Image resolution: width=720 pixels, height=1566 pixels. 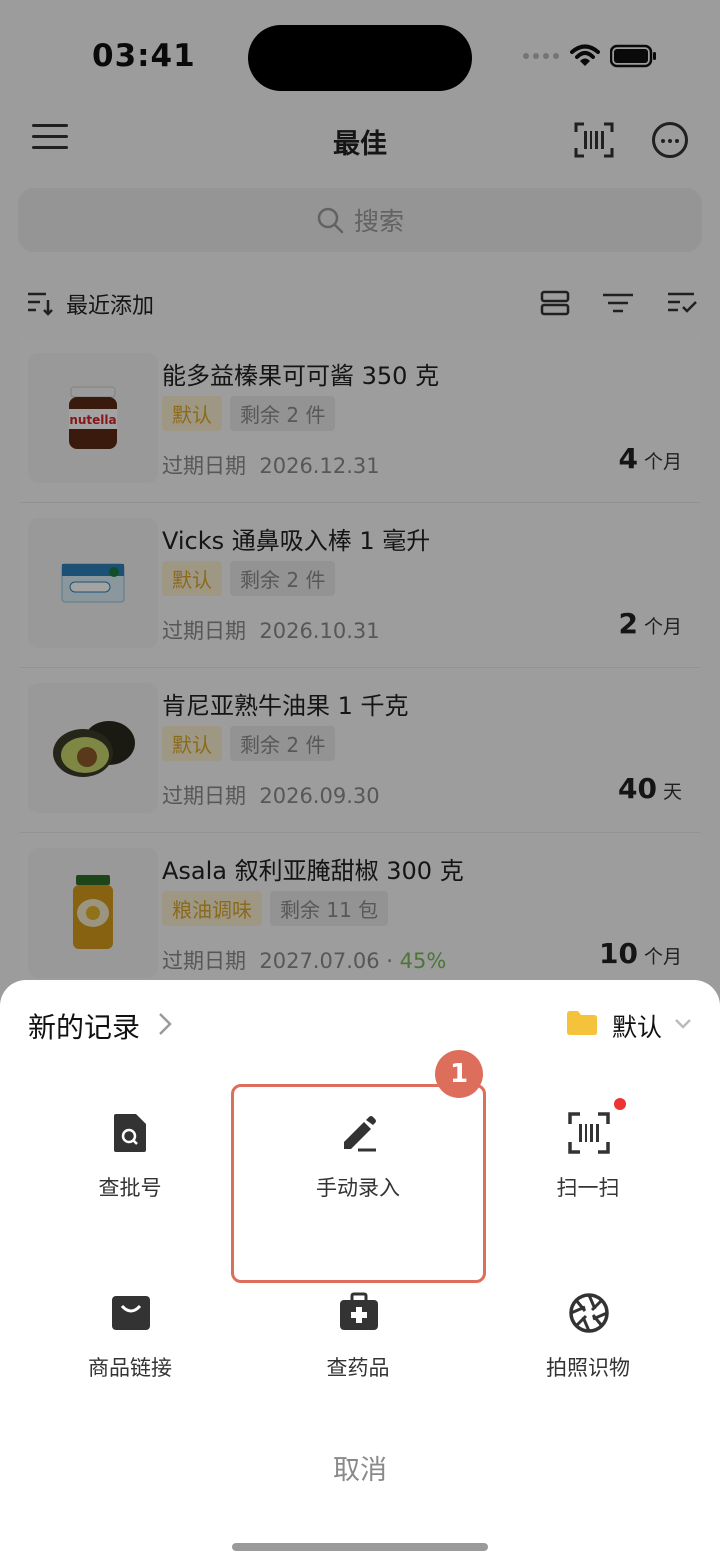 What do you see at coordinates (130, 1352) in the screenshot?
I see `product-link-button: 商品链接` at bounding box center [130, 1352].